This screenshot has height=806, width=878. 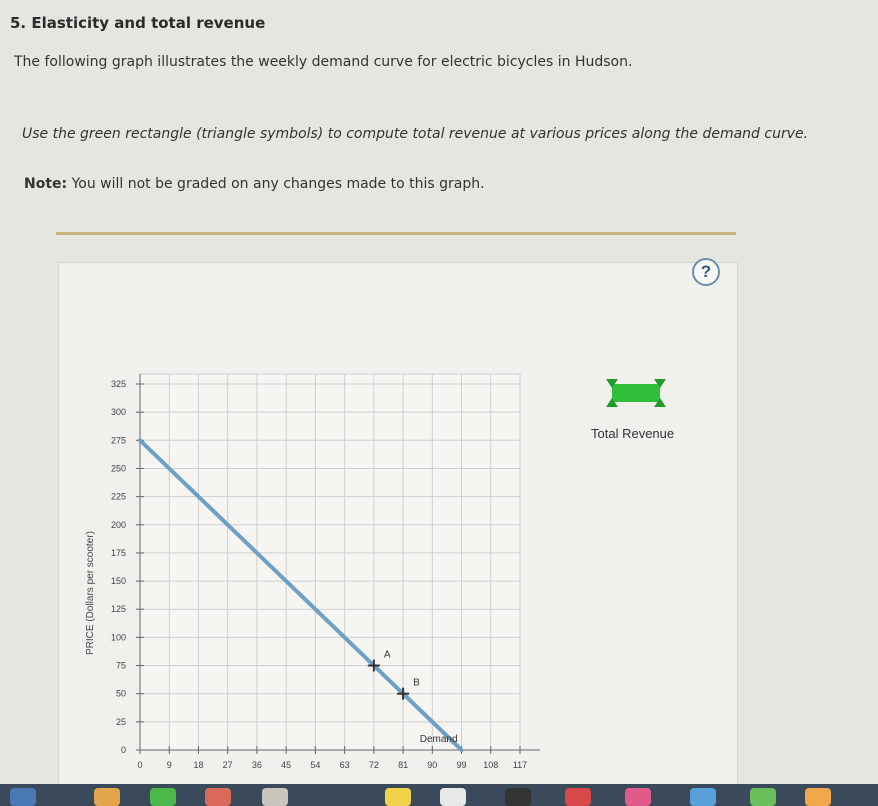 I want to click on x-tick-label: 63, so click(x=345, y=765).